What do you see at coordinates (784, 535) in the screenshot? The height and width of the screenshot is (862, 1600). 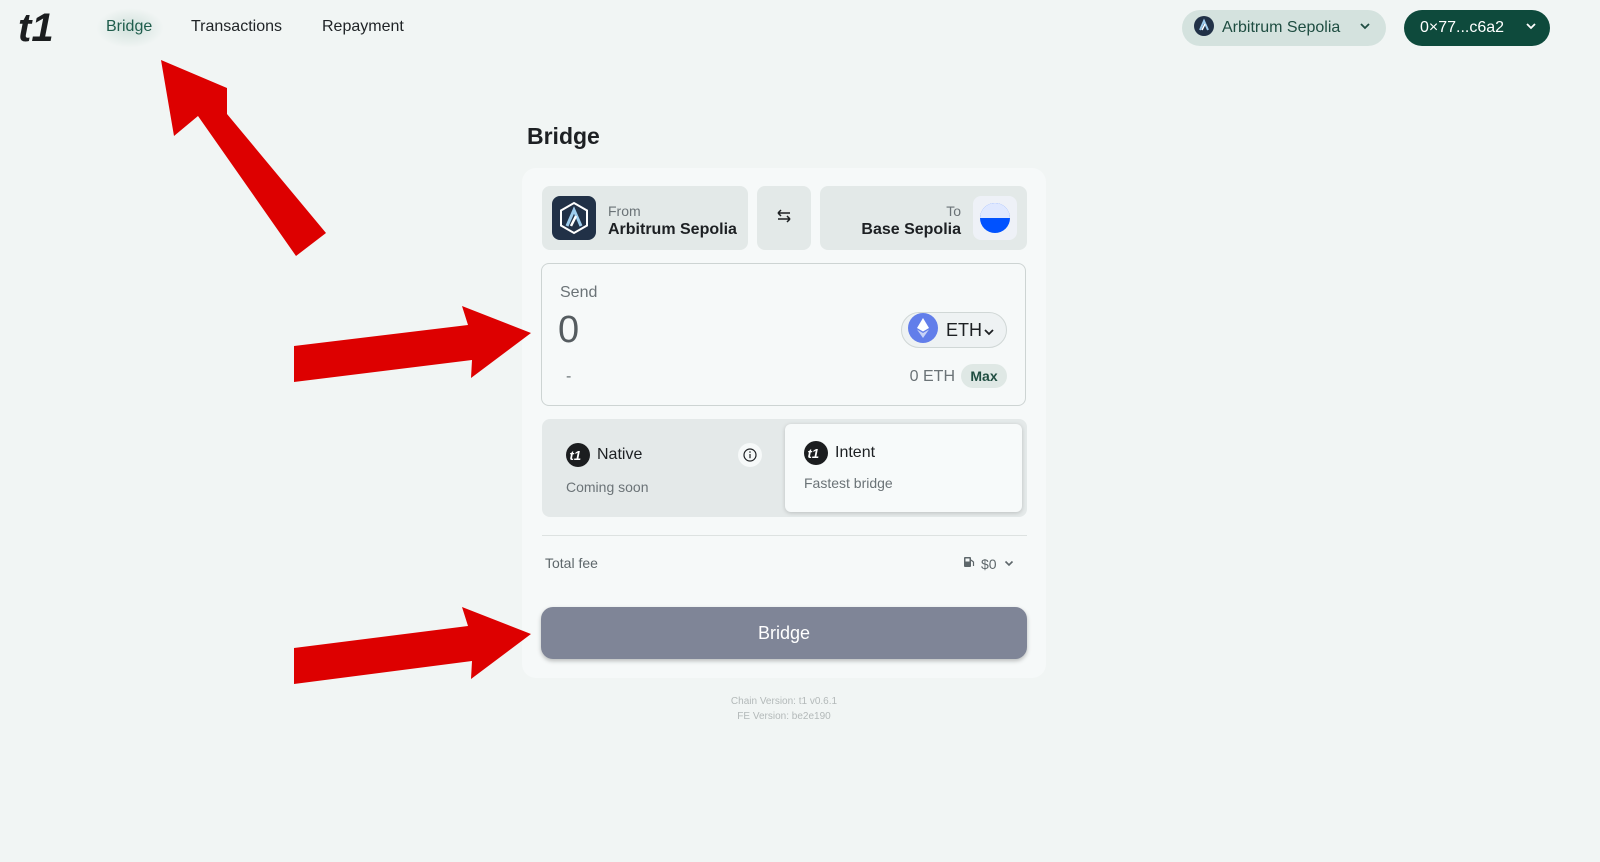 I see `divider` at bounding box center [784, 535].